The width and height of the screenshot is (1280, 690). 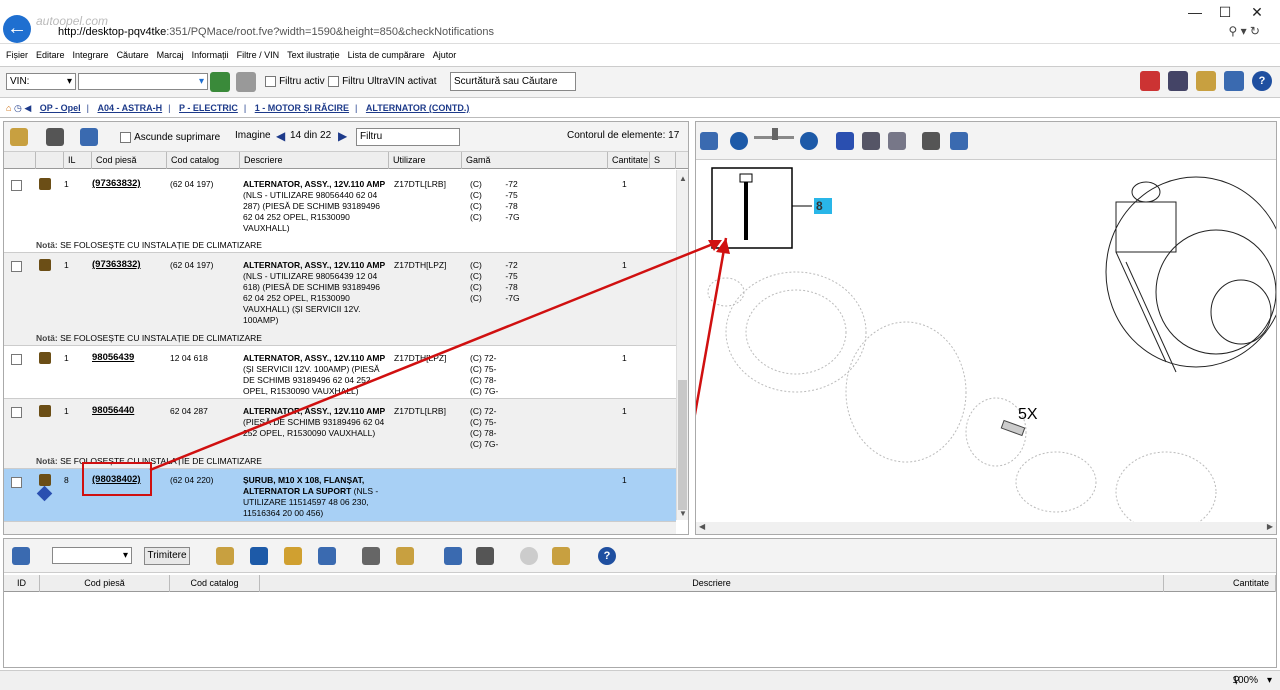 I want to click on hide-suppressed-checkbox, so click(x=125, y=137).